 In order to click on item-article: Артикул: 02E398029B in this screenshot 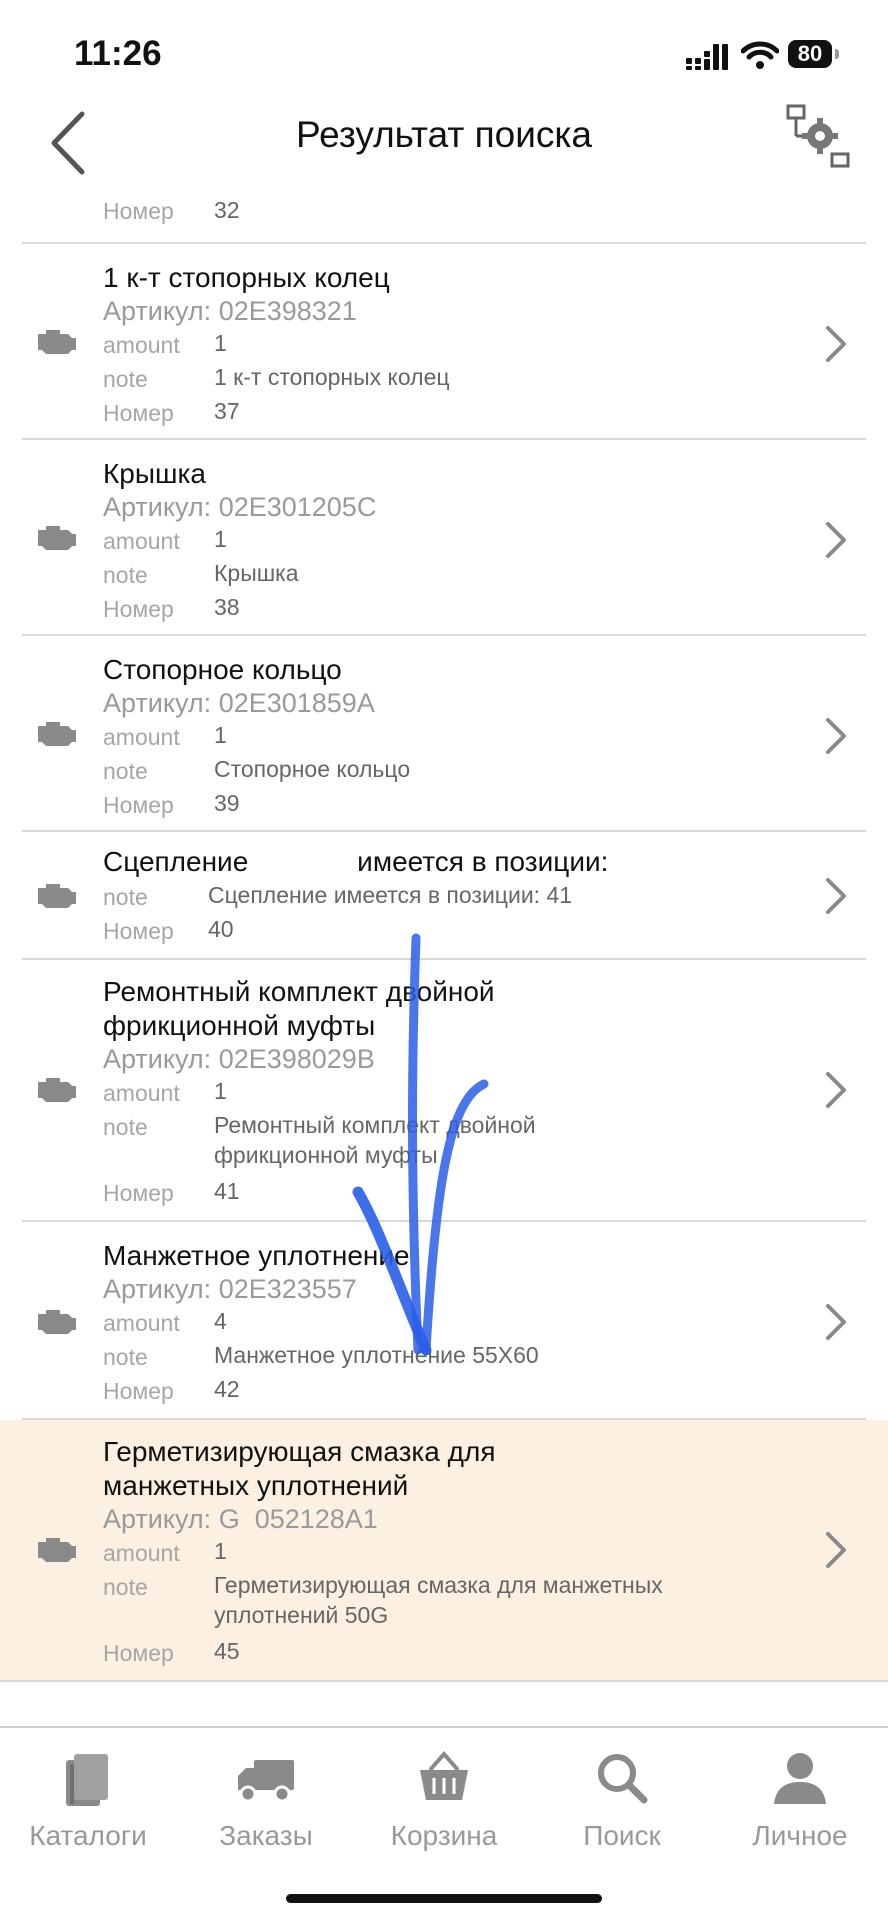, I will do `click(239, 1059)`.